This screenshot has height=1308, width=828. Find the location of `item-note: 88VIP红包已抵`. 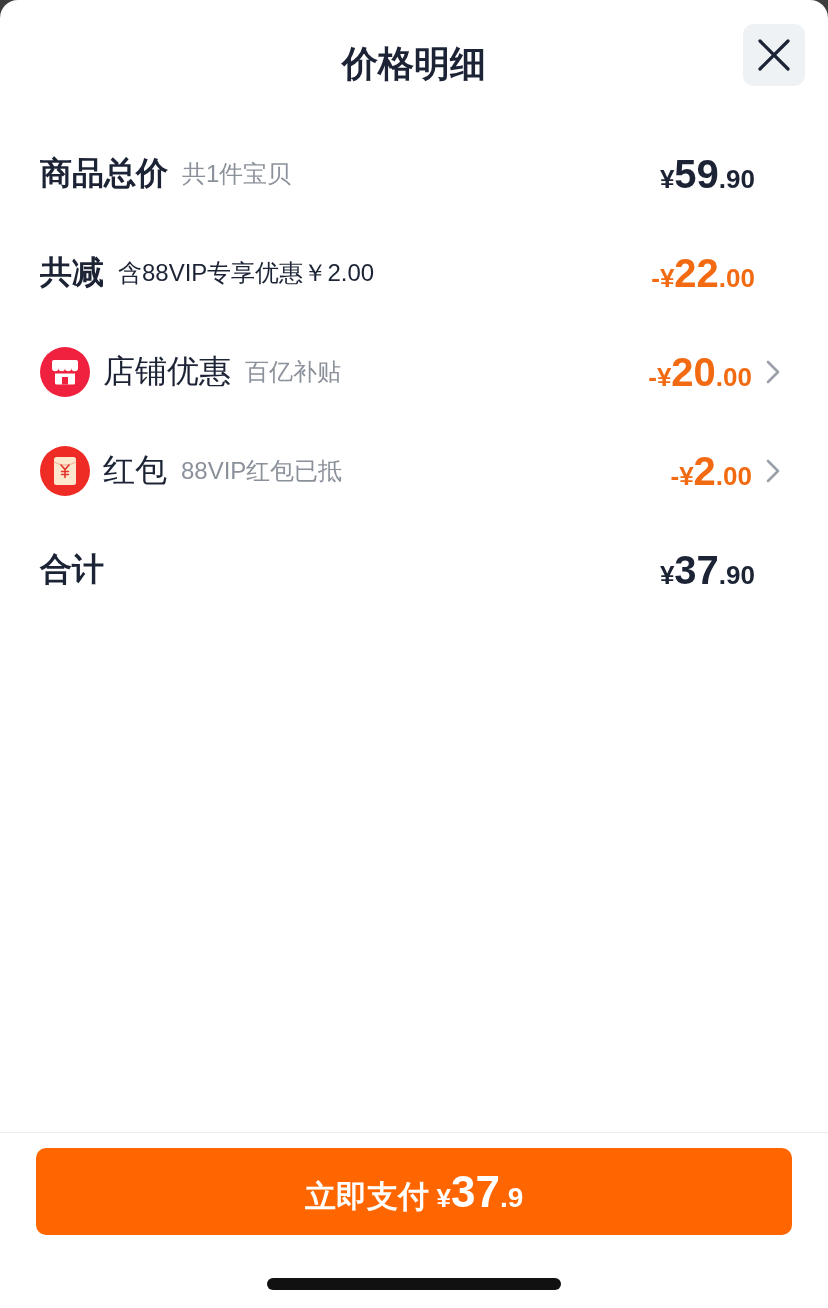

item-note: 88VIP红包已抵 is located at coordinates (262, 470).